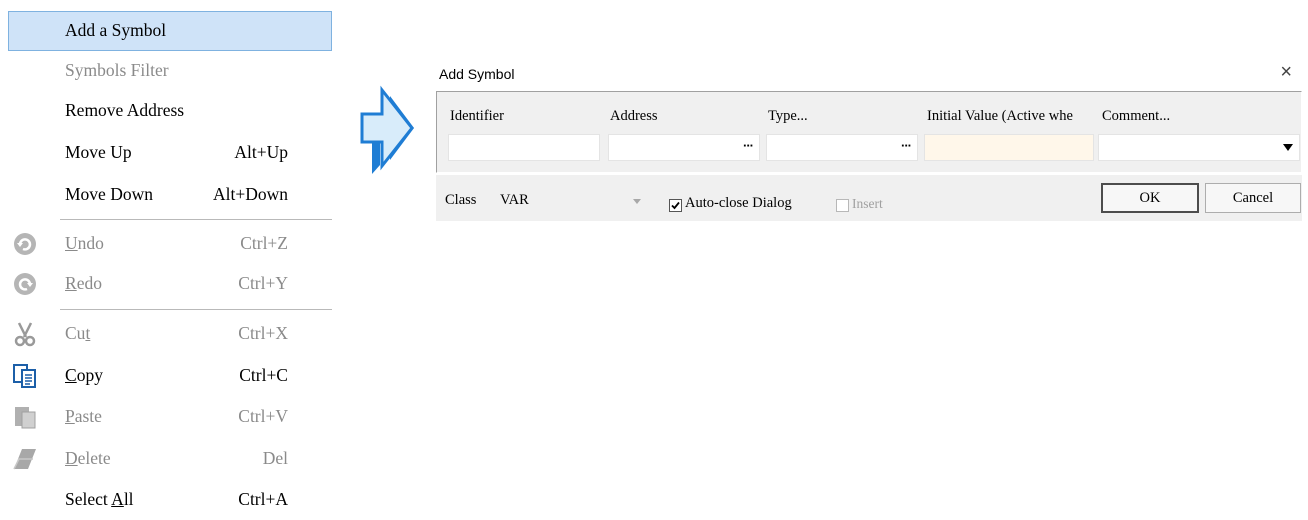 This screenshot has width=1308, height=520. What do you see at coordinates (70, 416) in the screenshot?
I see `menu-item-accelerator: P` at bounding box center [70, 416].